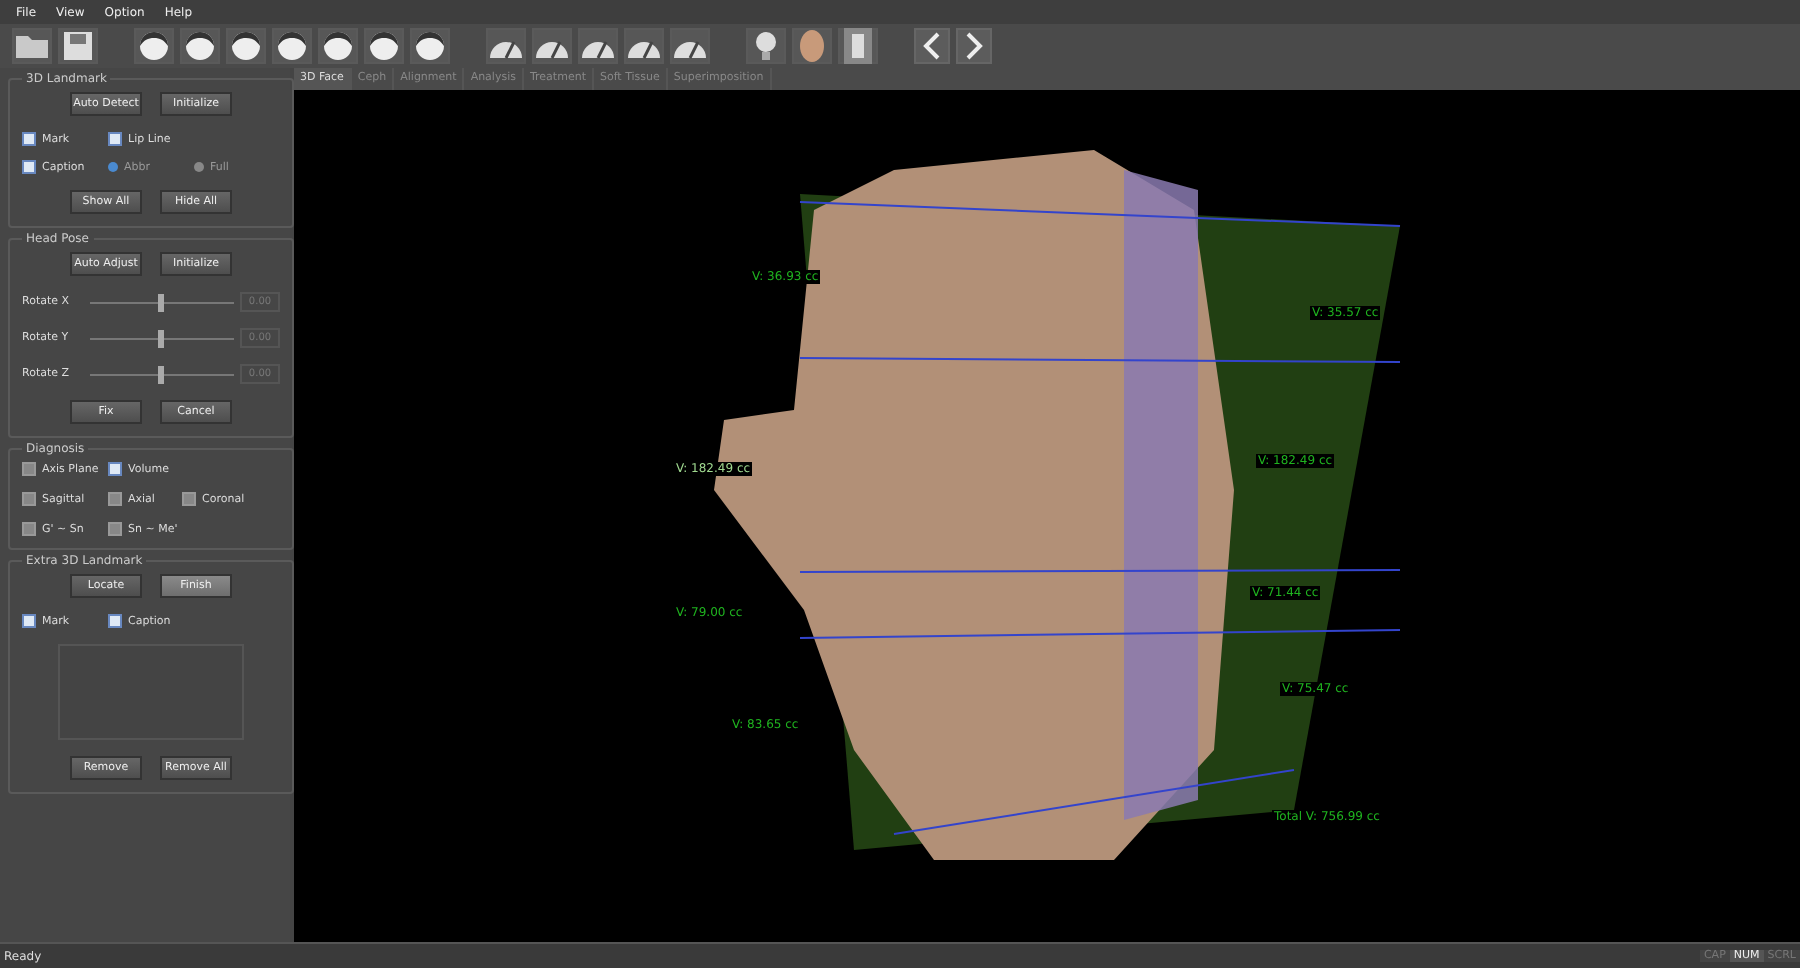 The image size is (1800, 968). I want to click on back-button, so click(932, 46).